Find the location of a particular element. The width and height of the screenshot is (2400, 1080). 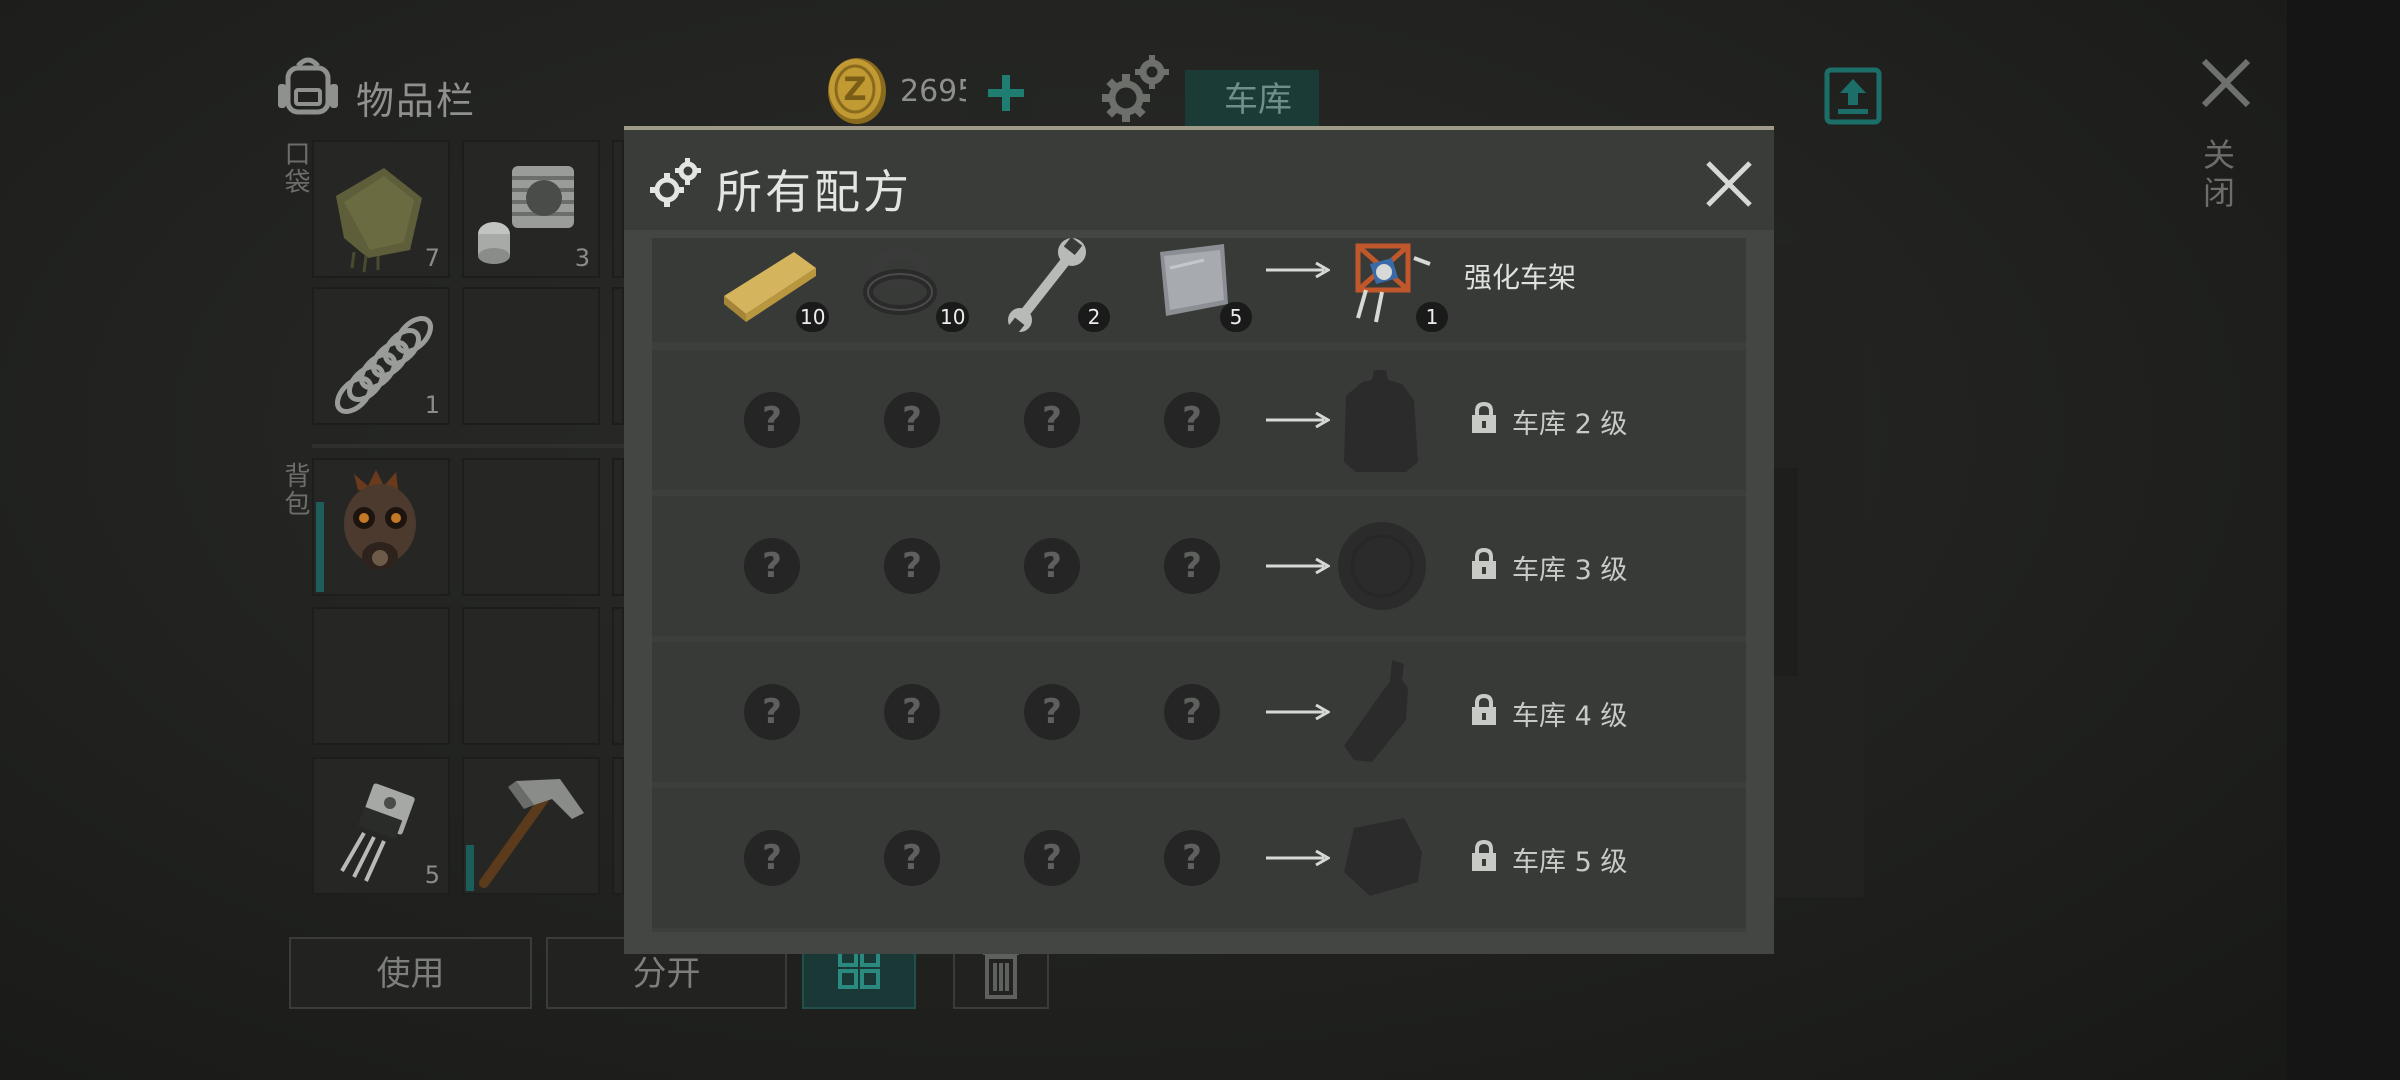

close-screen-button is located at coordinates (2220, 82).